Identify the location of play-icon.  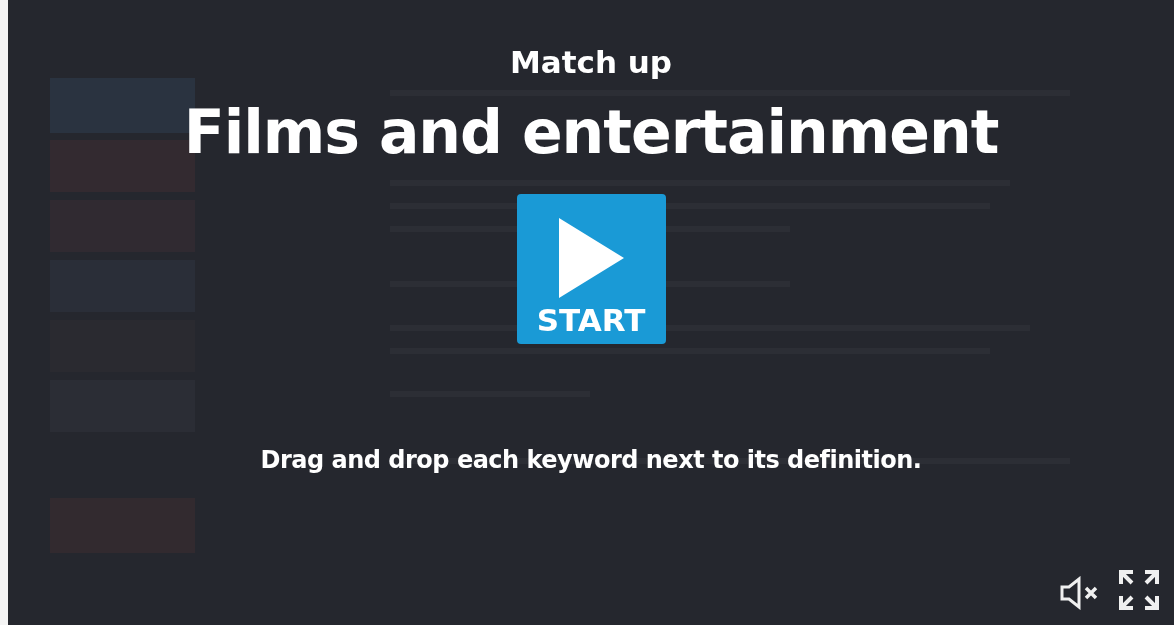
(591, 258).